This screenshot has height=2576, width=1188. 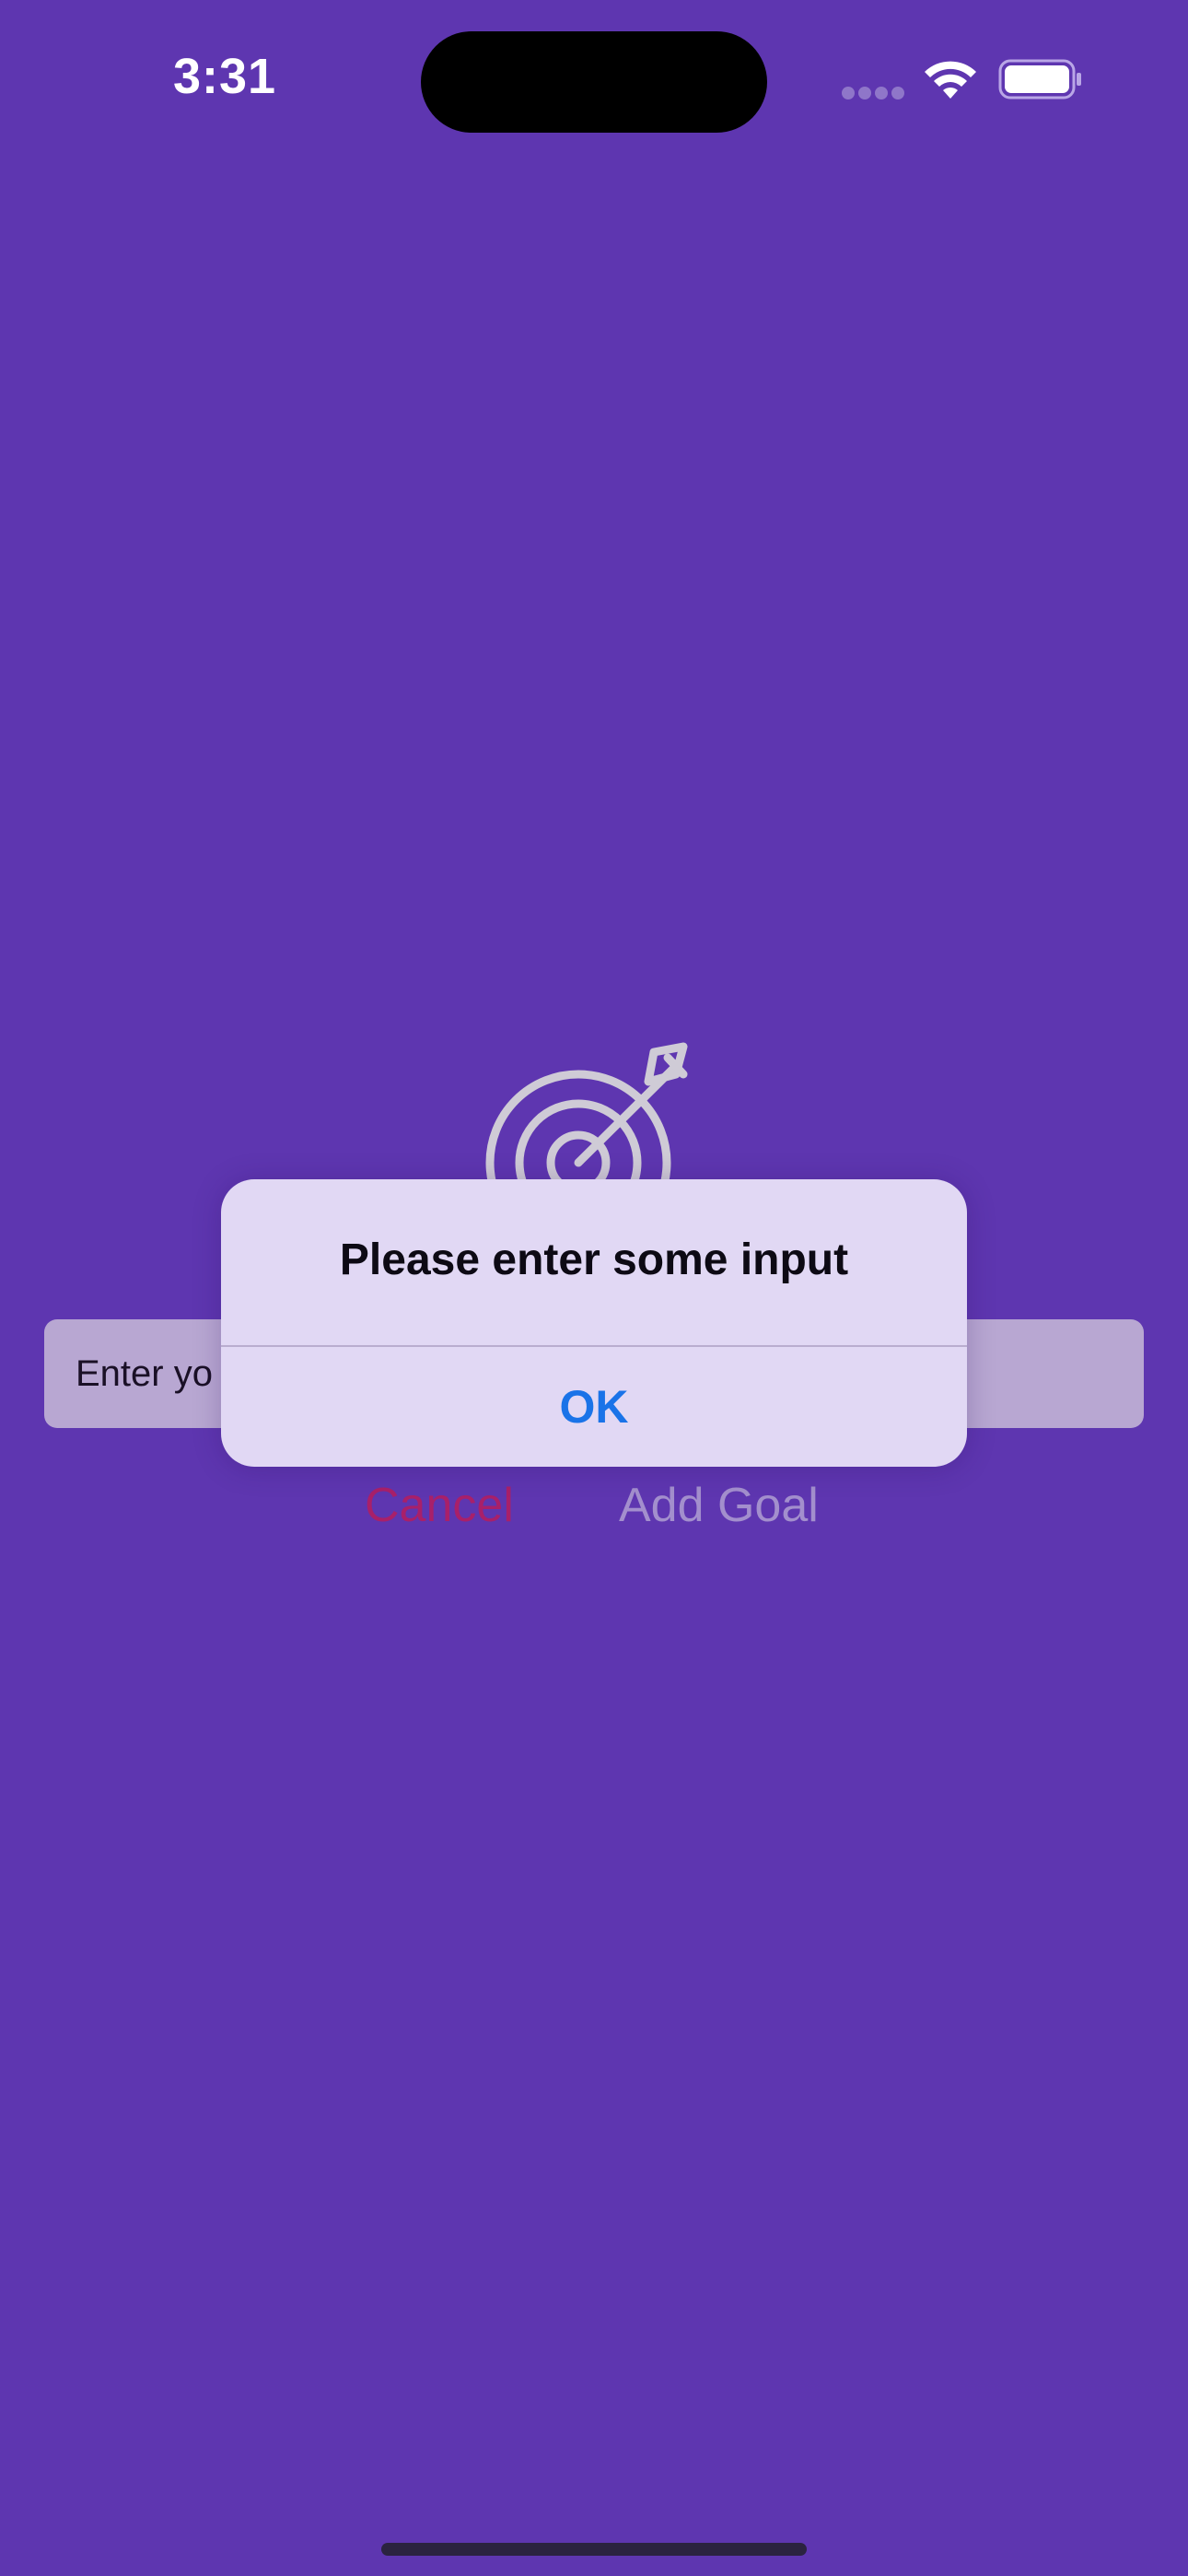 What do you see at coordinates (594, 82) in the screenshot?
I see `dynamic-island` at bounding box center [594, 82].